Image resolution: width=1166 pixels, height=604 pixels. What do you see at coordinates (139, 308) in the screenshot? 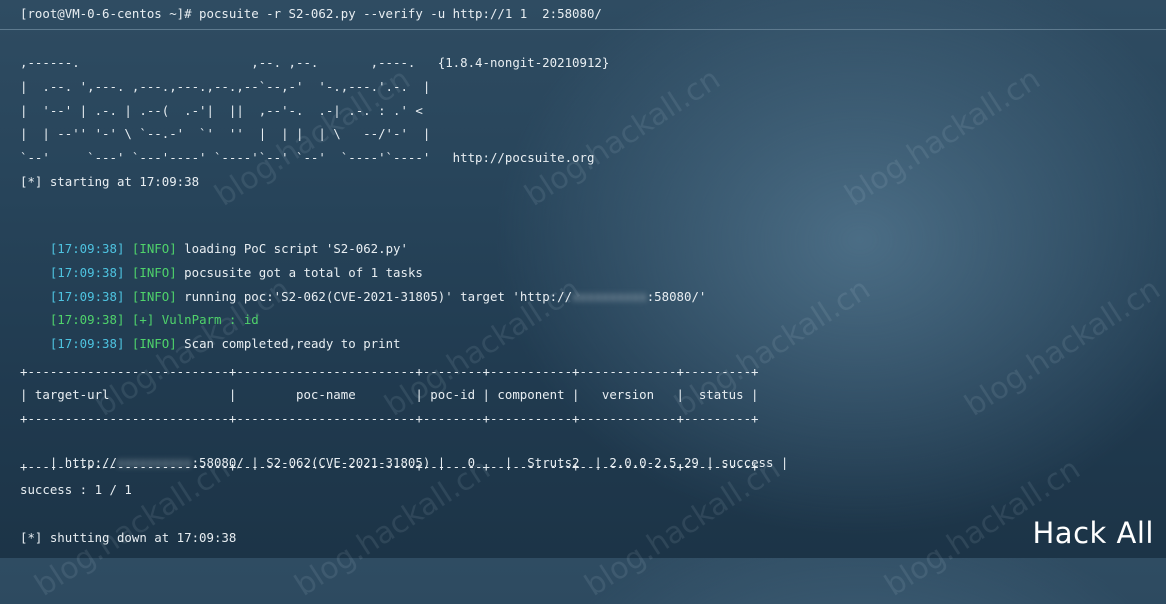
I see `log-line: [17:09:38] [+] VulnParm : id` at bounding box center [139, 308].